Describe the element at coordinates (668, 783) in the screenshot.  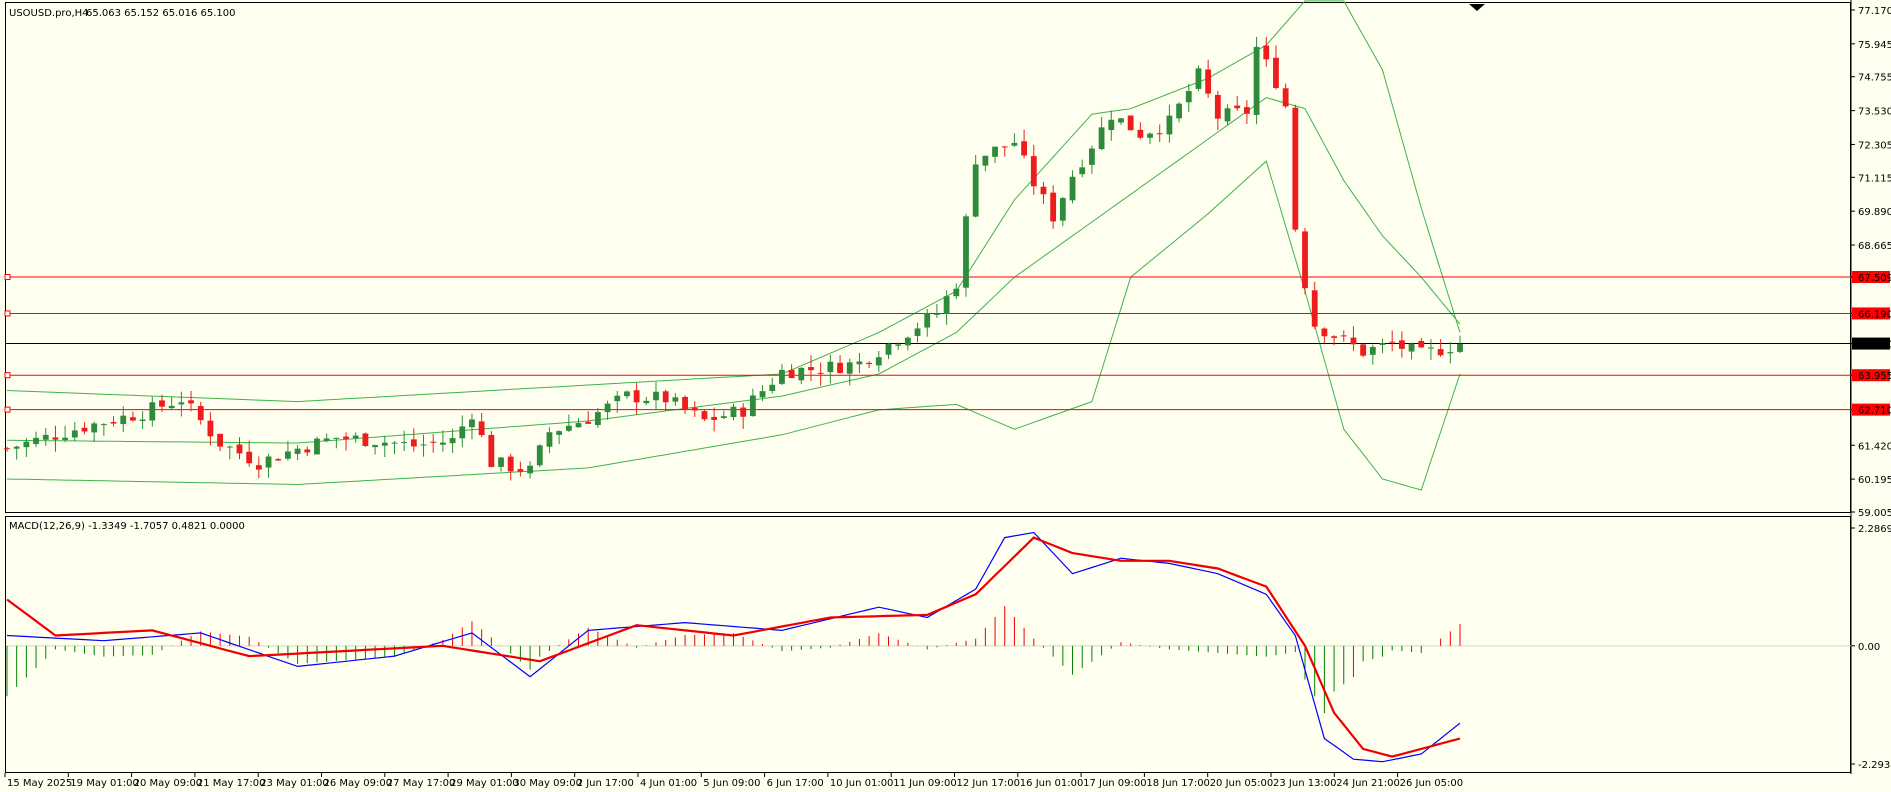
I see `time-tick-label: 4 Jun 01:00` at that location.